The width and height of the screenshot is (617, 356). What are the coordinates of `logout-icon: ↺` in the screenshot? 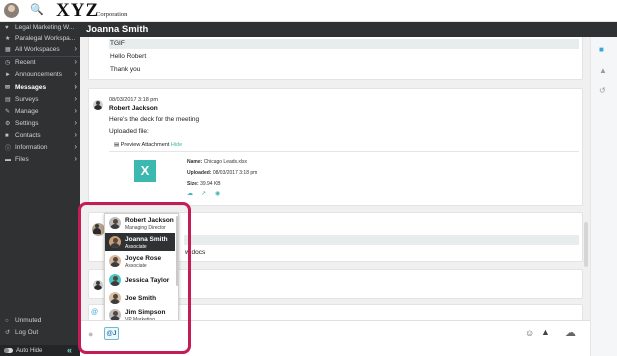 It's located at (8, 333).